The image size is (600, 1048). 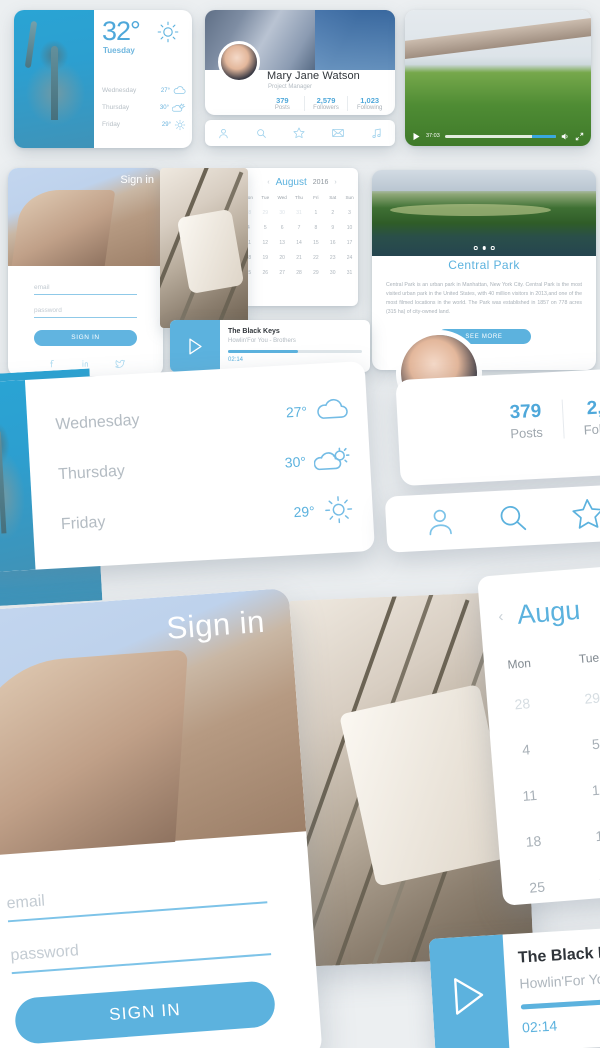 I want to click on music-artist: The Black Keys, so click(x=254, y=331).